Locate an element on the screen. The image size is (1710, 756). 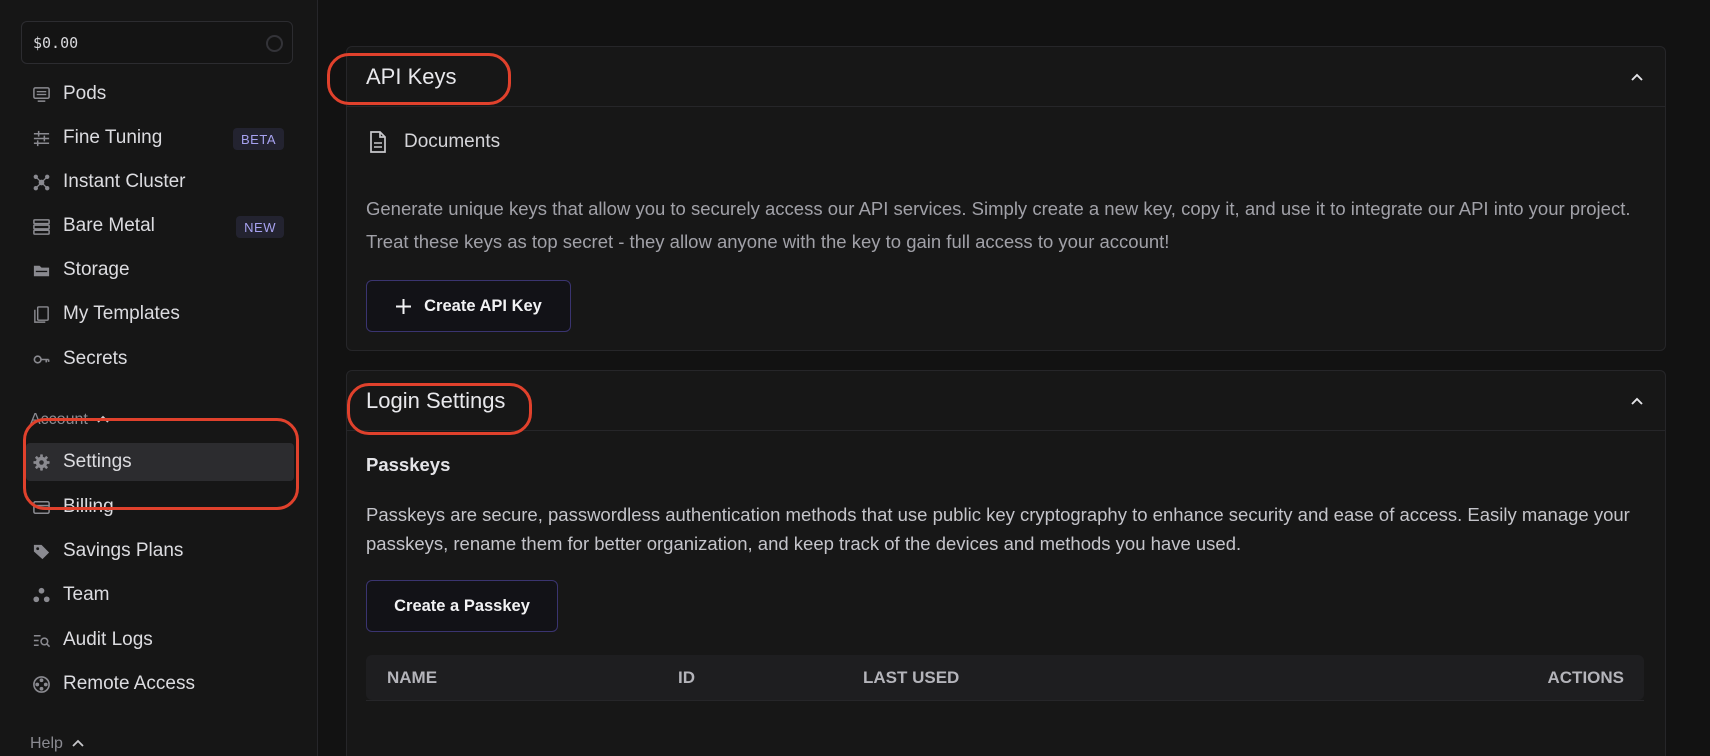
folder-icon is located at coordinates (41, 270).